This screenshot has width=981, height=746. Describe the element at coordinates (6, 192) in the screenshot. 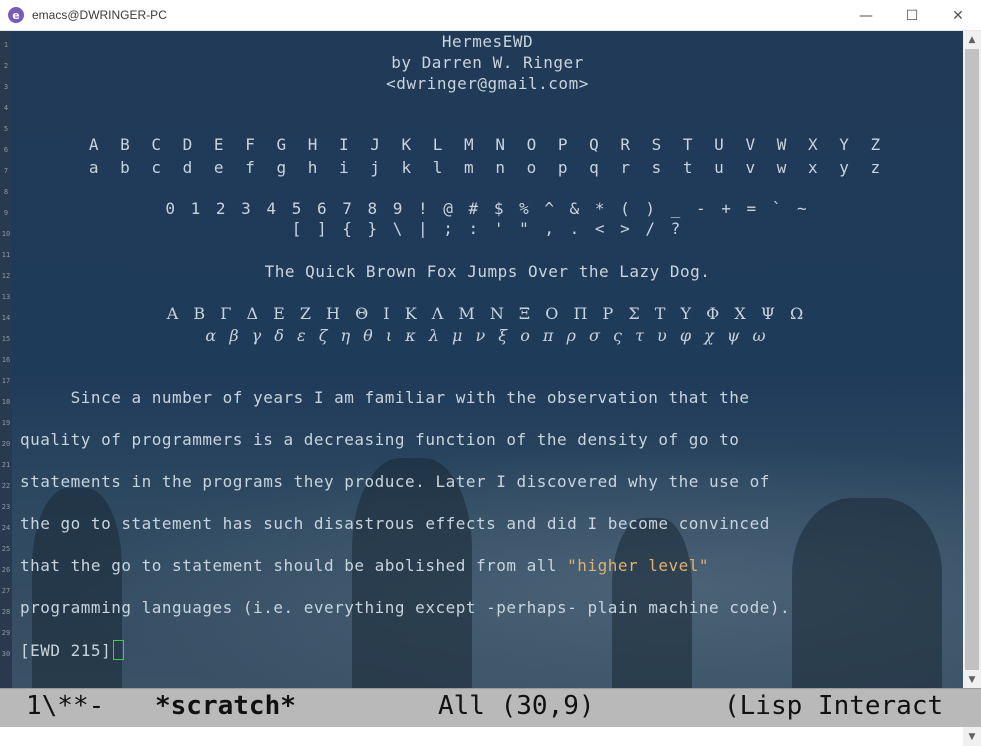

I see `line-number: 8` at that location.